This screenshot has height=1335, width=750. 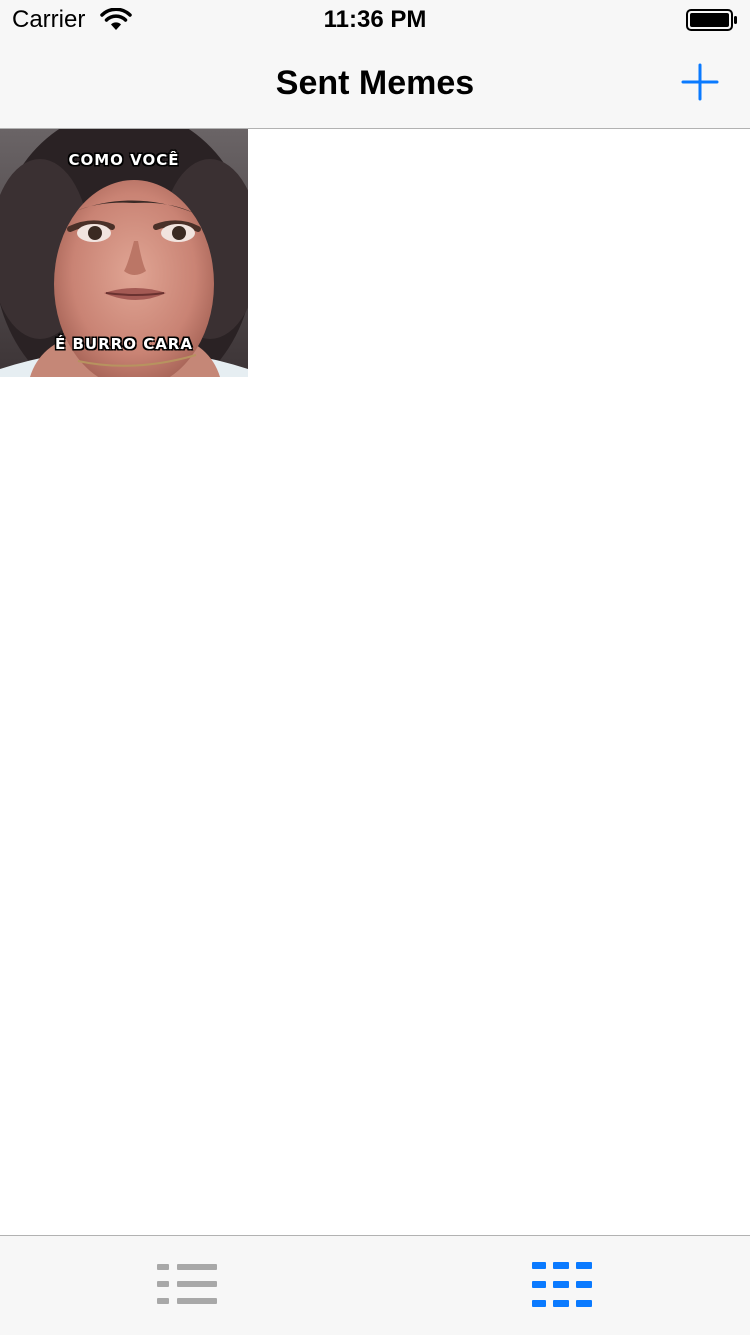 I want to click on page-title: Sent Memes, so click(x=375, y=83).